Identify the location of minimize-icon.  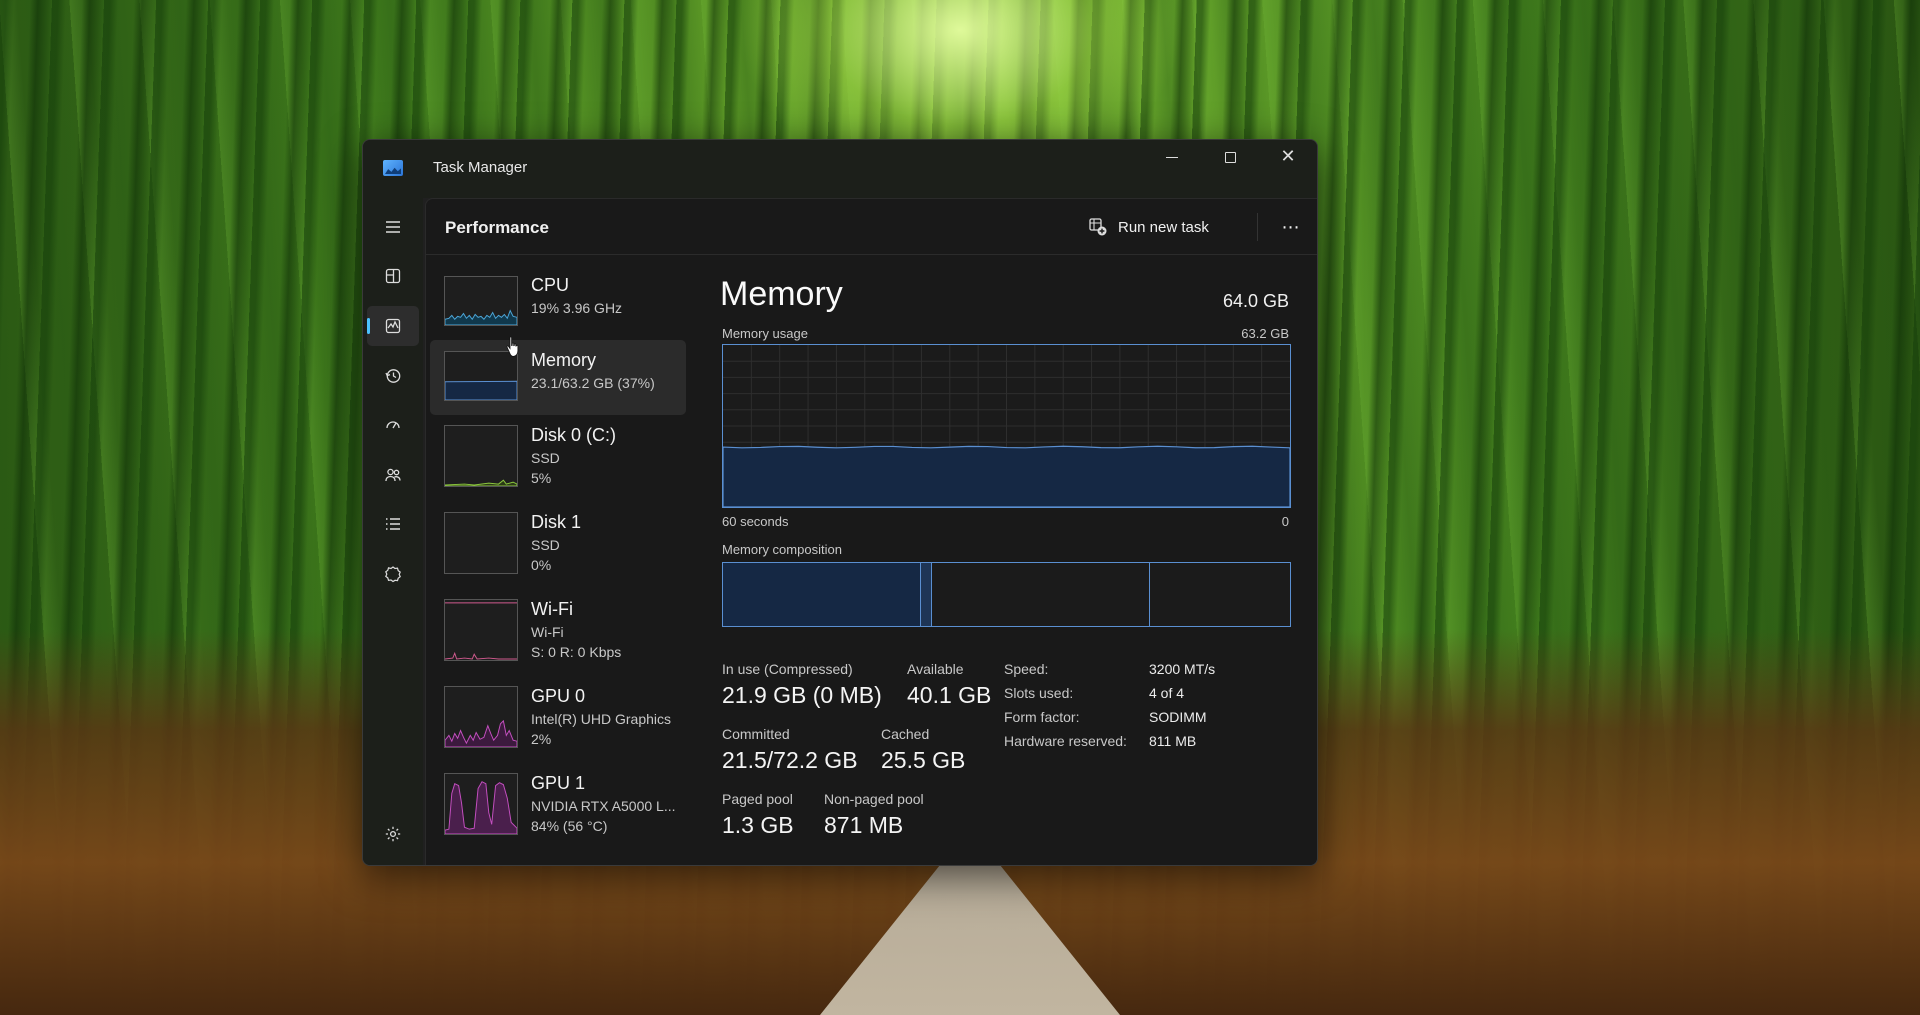
(1172, 157).